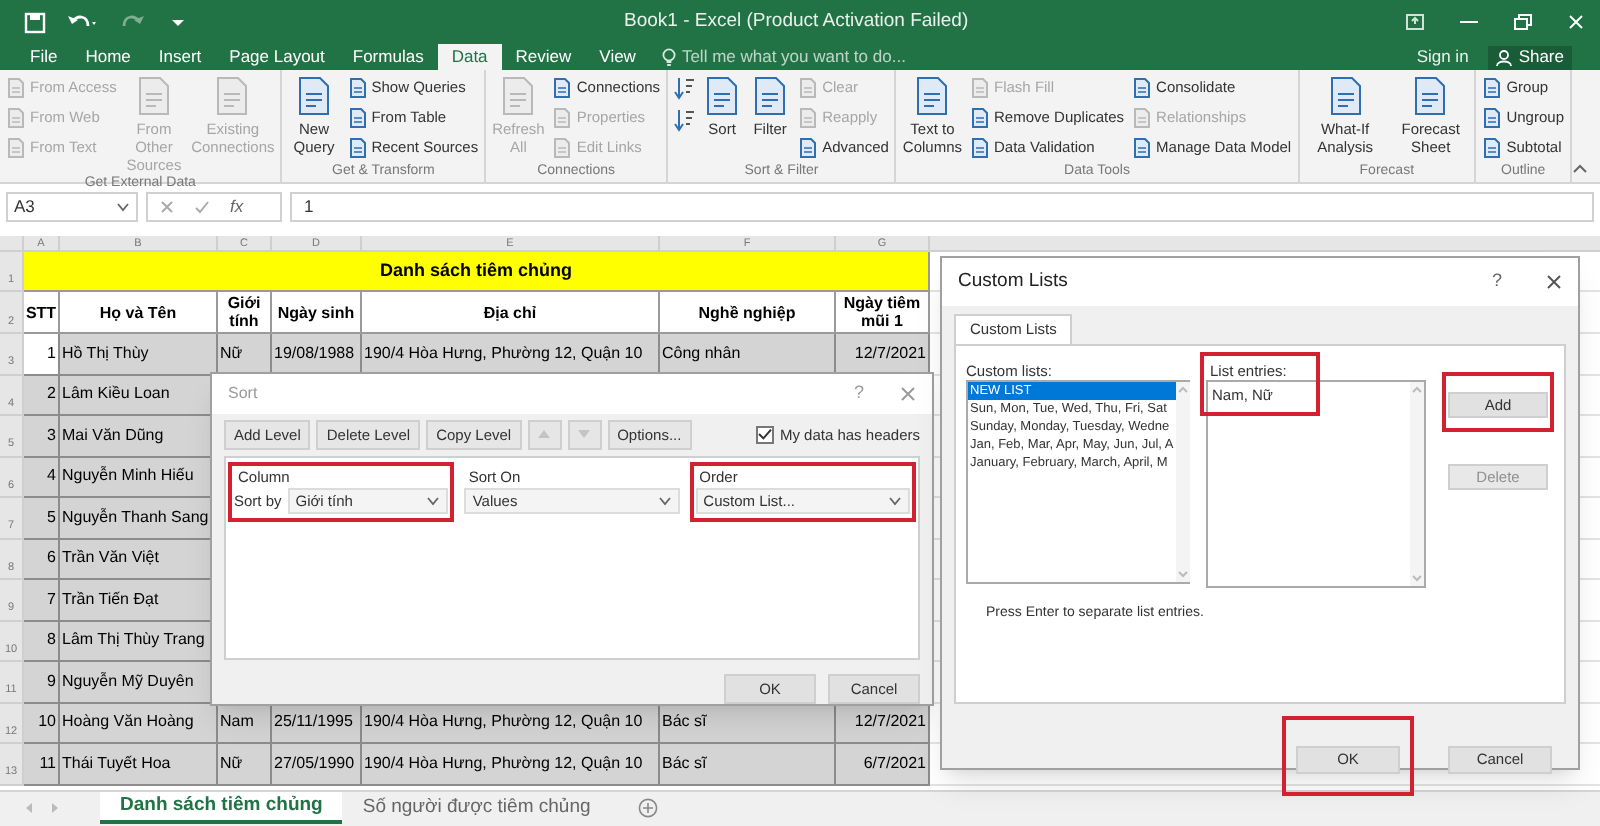 The height and width of the screenshot is (826, 1600). What do you see at coordinates (42, 723) in the screenshot?
I see `table-cell: 10` at bounding box center [42, 723].